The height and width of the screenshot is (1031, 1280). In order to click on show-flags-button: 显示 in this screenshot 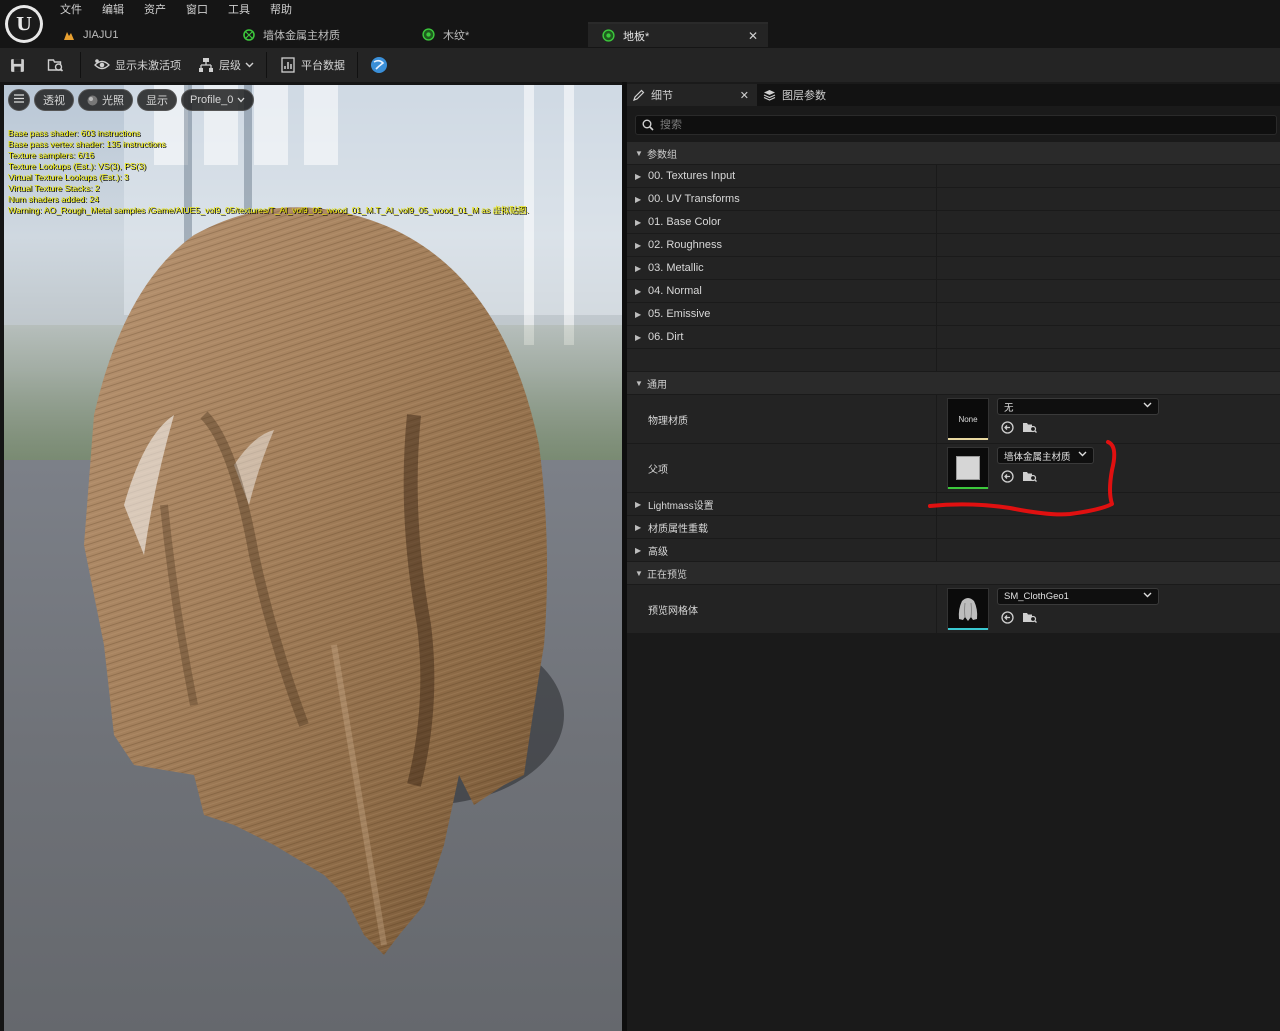, I will do `click(157, 100)`.